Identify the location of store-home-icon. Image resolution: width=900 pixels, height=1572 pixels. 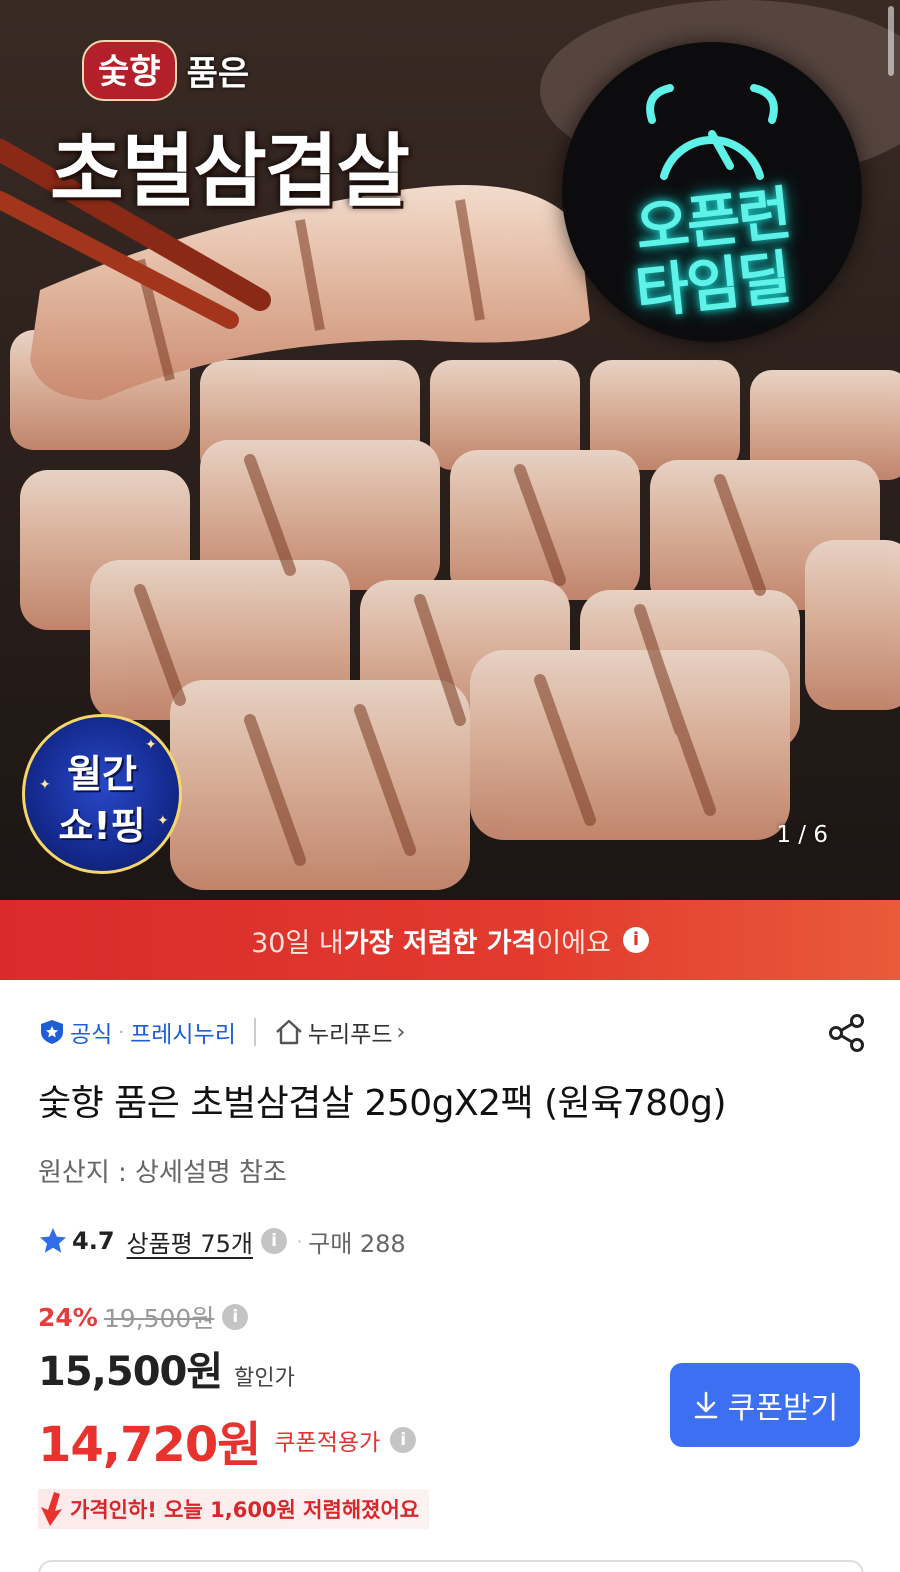
(289, 1032).